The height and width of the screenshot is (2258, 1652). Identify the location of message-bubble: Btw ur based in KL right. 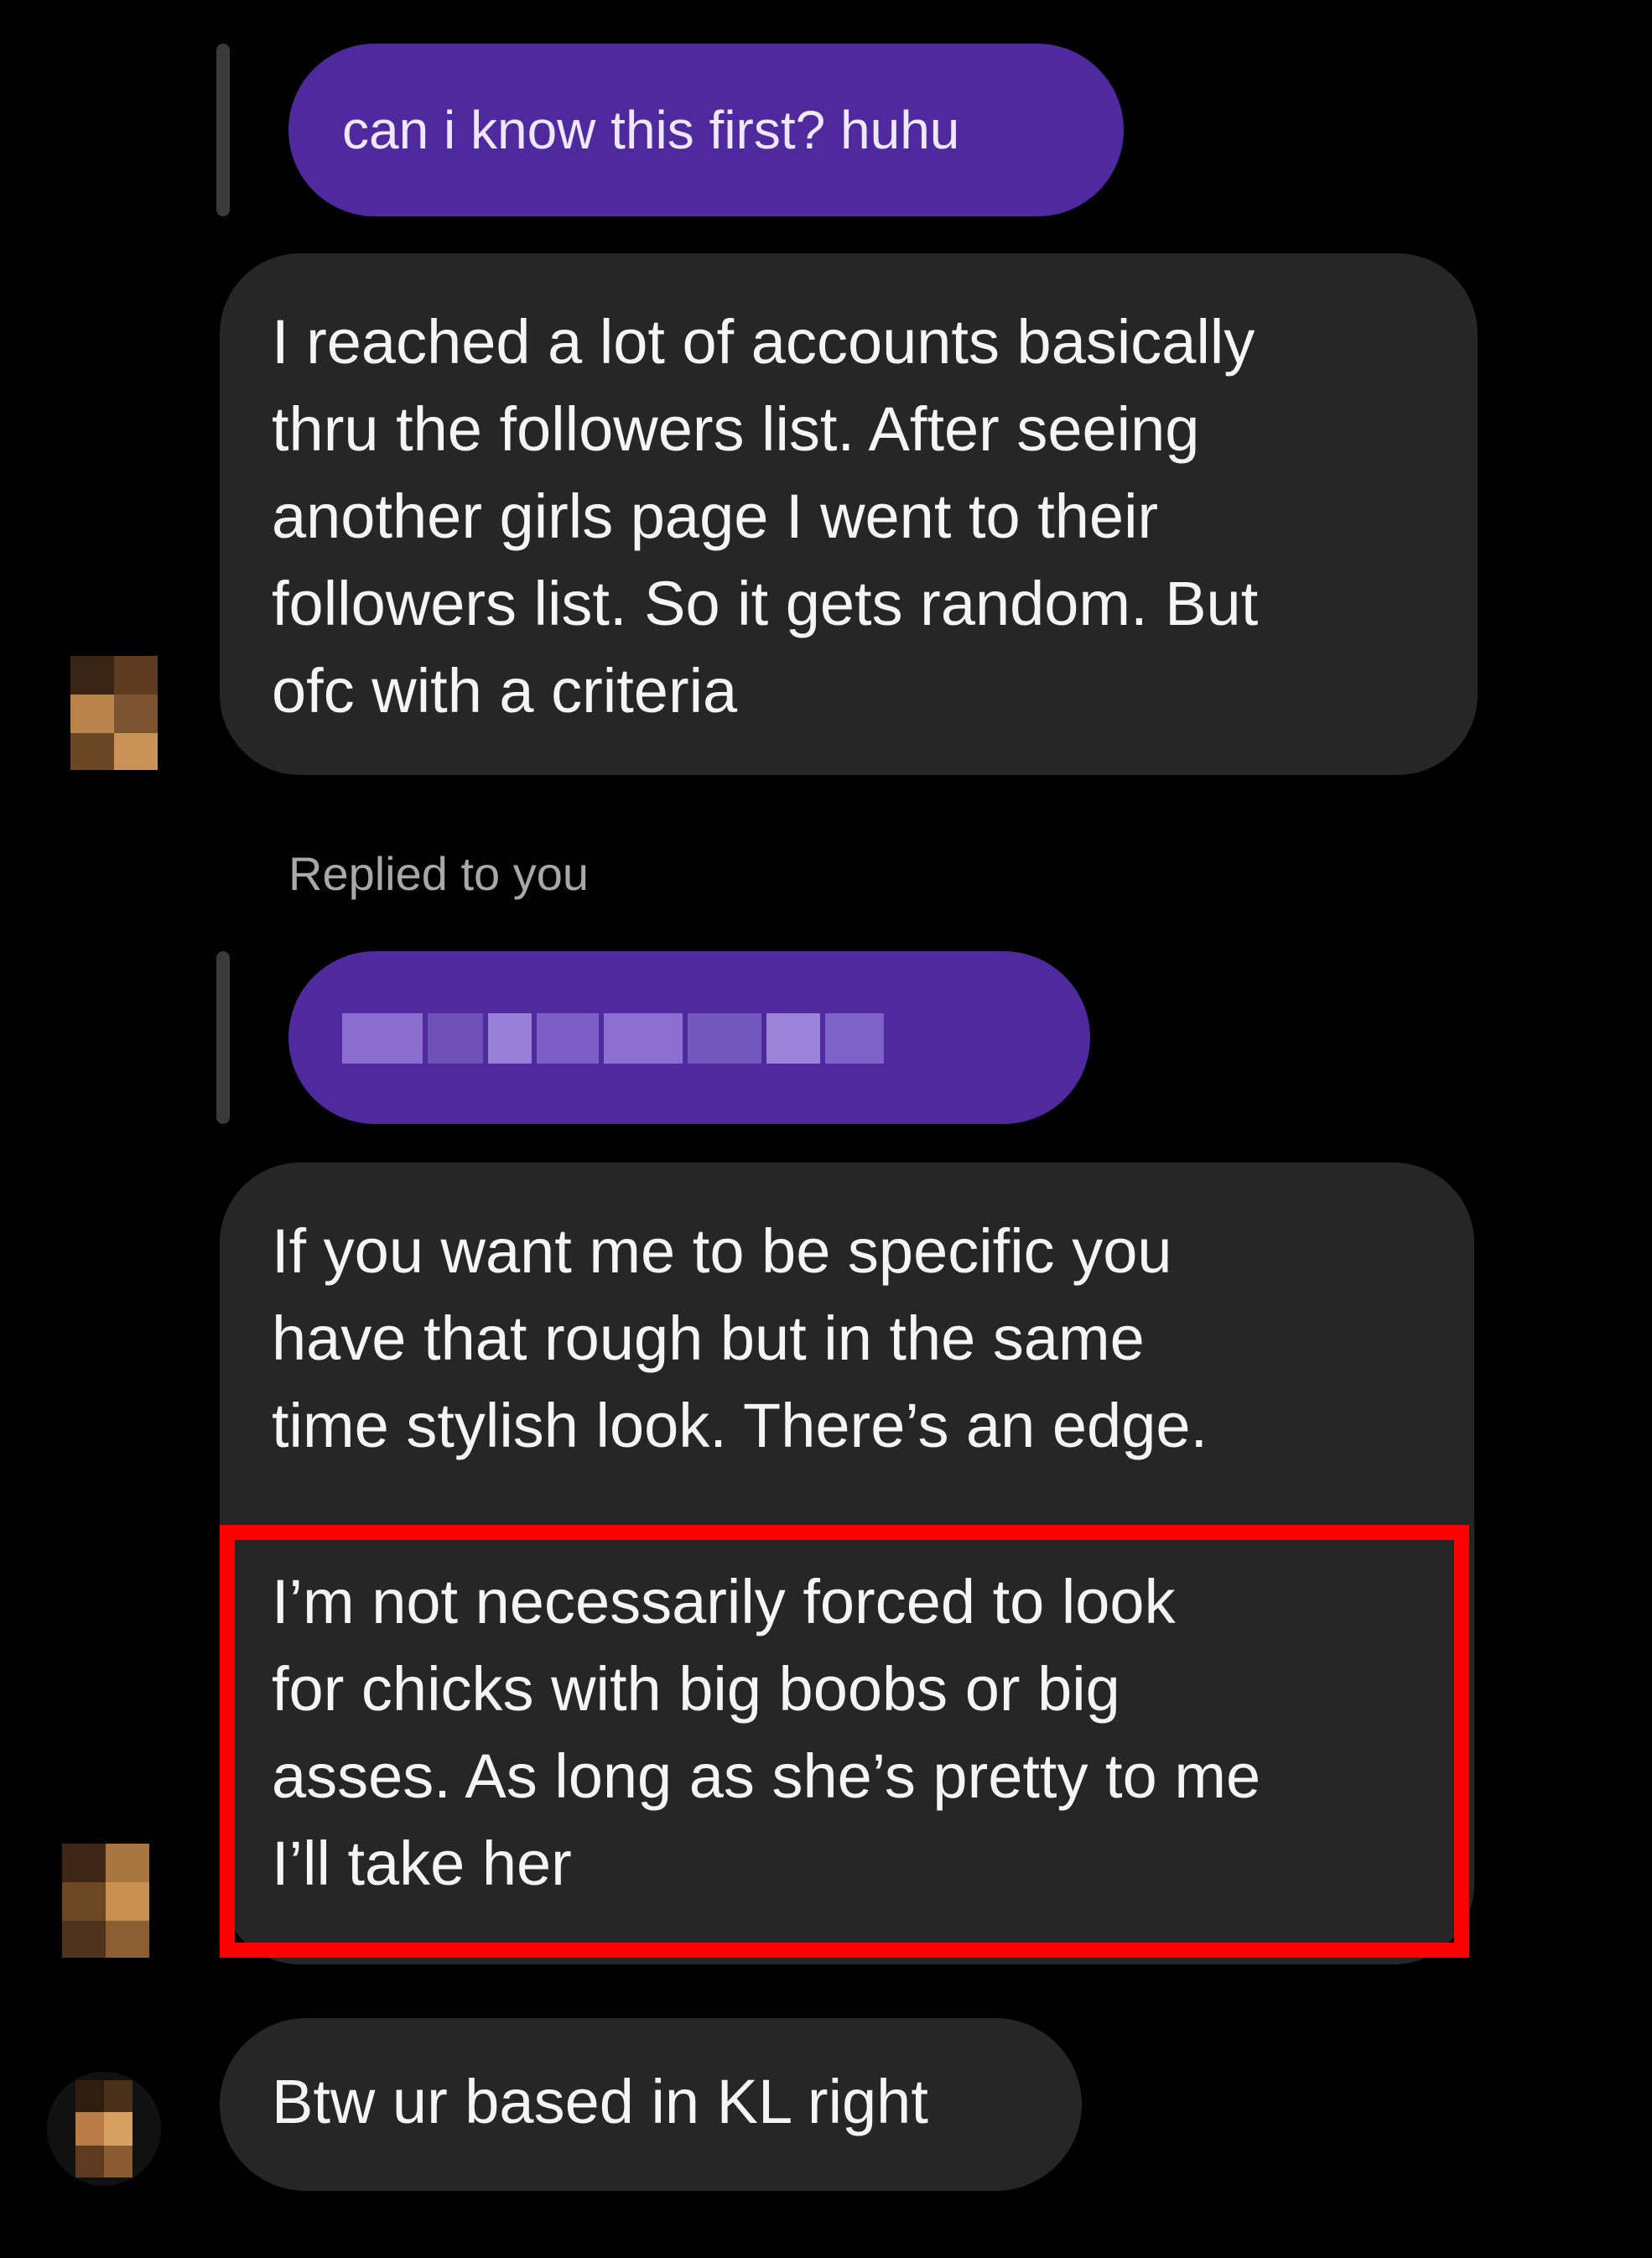
(651, 2104).